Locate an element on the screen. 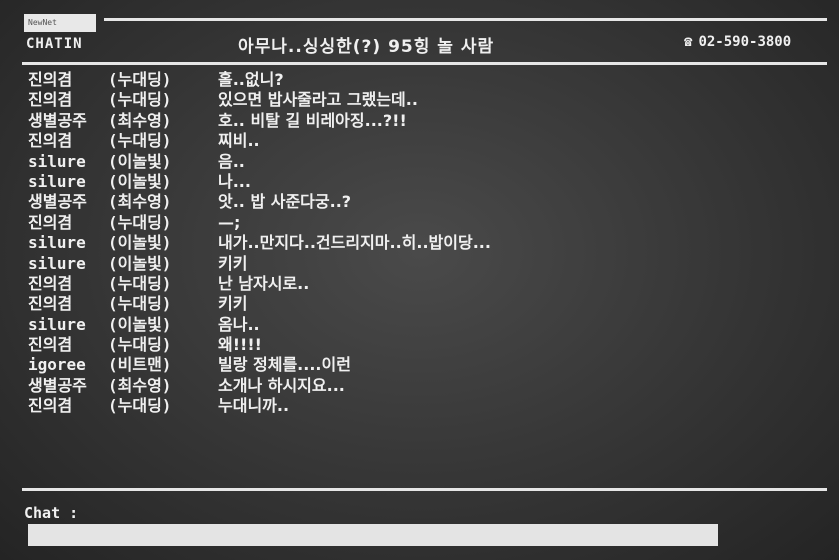 This screenshot has width=839, height=560. message-text: 빌랑 정체를....이런 is located at coordinates (284, 365).